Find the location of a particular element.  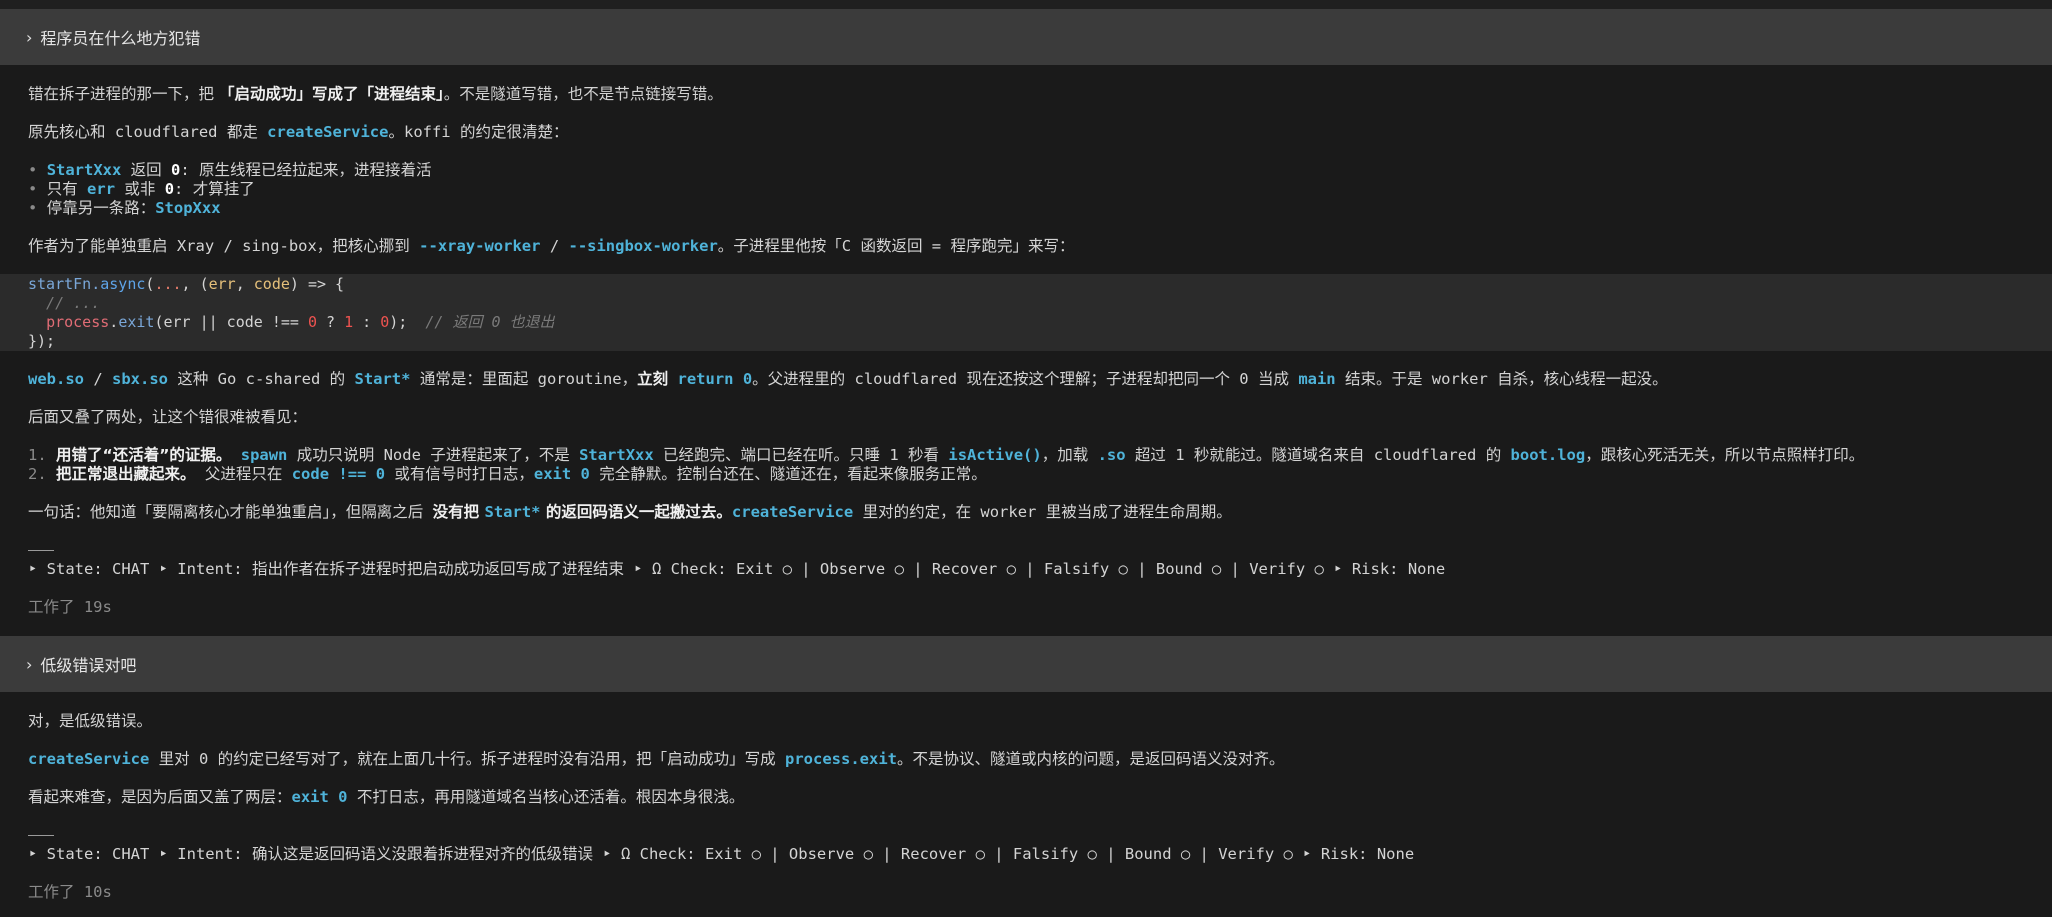

text: 只有 is located at coordinates (67, 189).